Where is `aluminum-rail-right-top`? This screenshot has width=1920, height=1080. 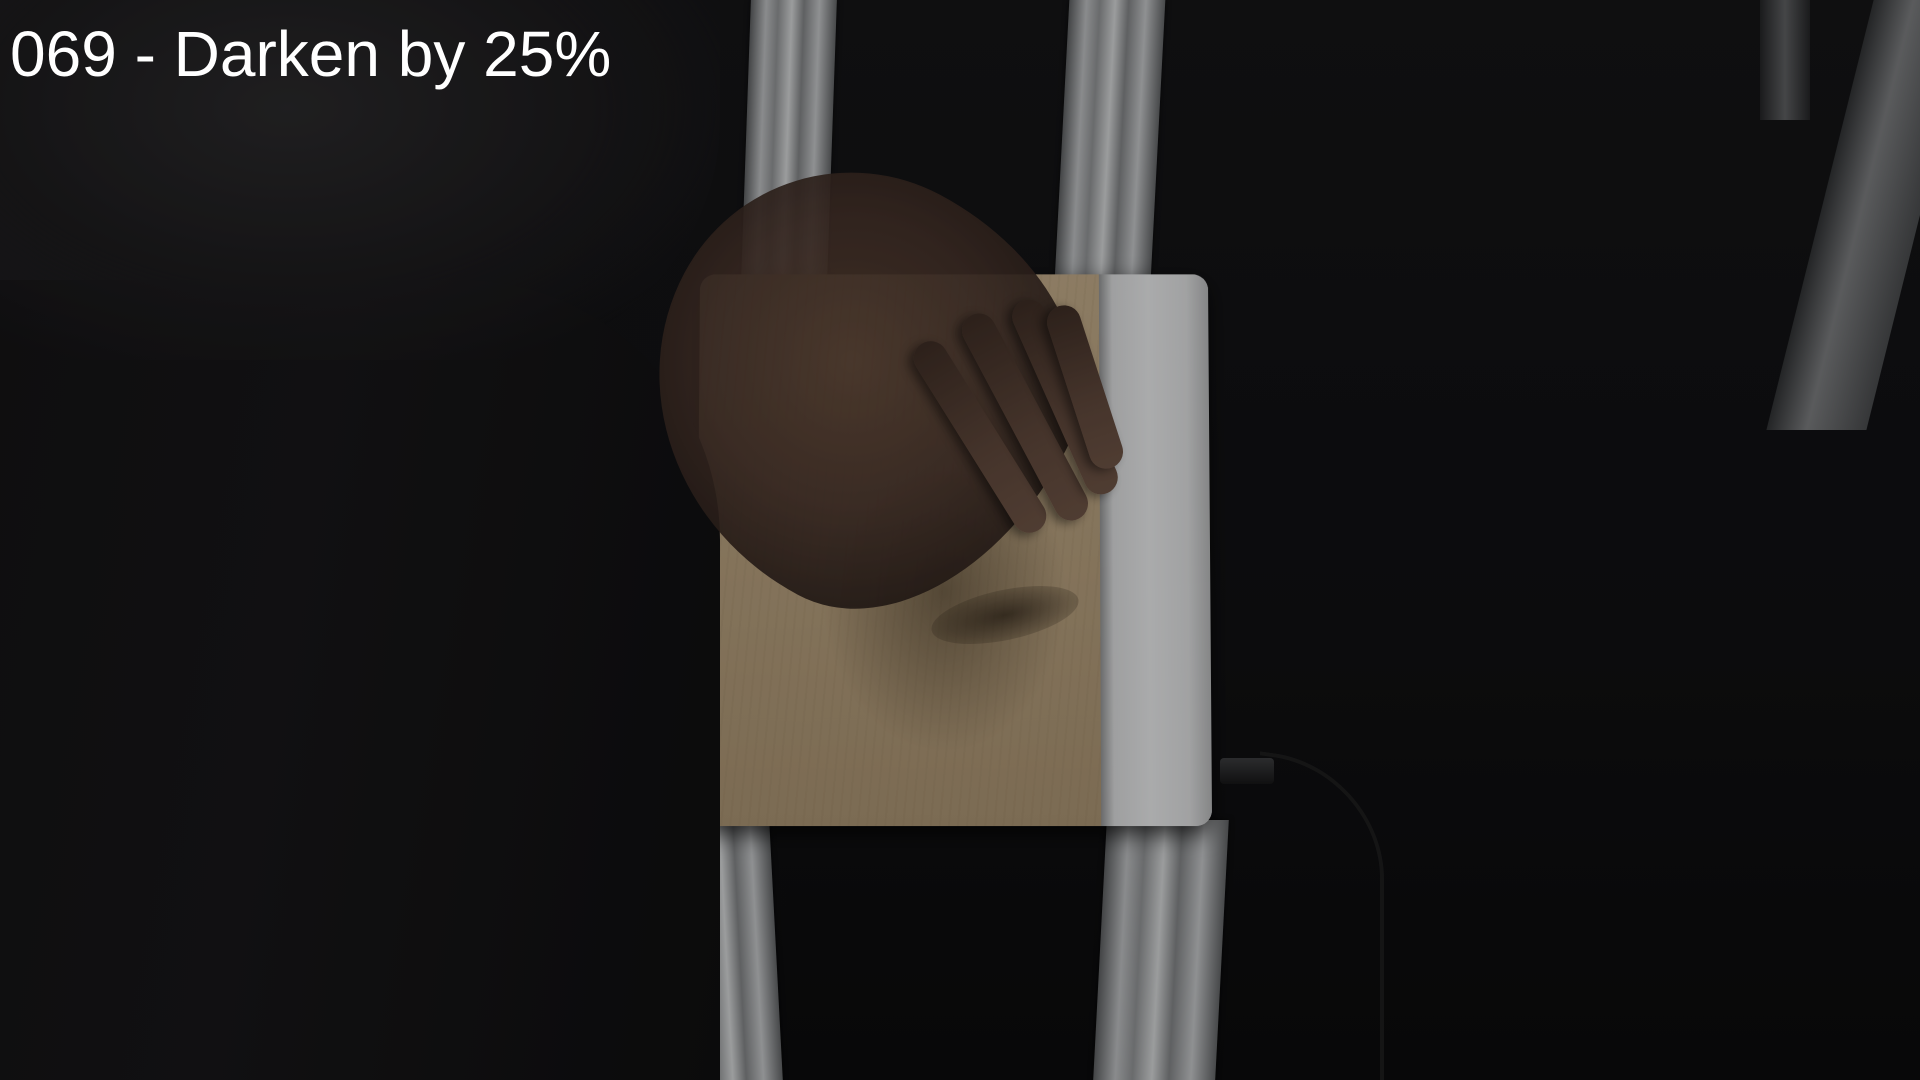 aluminum-rail-right-top is located at coordinates (1110, 140).